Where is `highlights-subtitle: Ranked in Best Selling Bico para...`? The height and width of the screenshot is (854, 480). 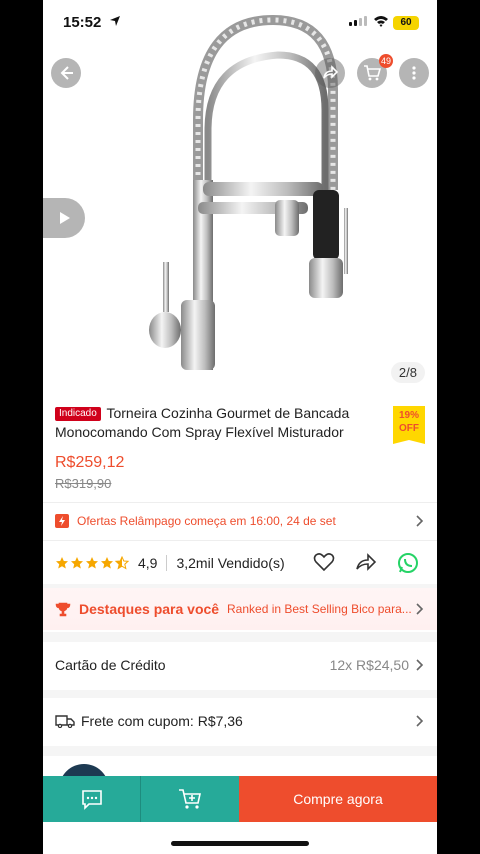
highlights-subtitle: Ranked in Best Selling Bico para... is located at coordinates (319, 609).